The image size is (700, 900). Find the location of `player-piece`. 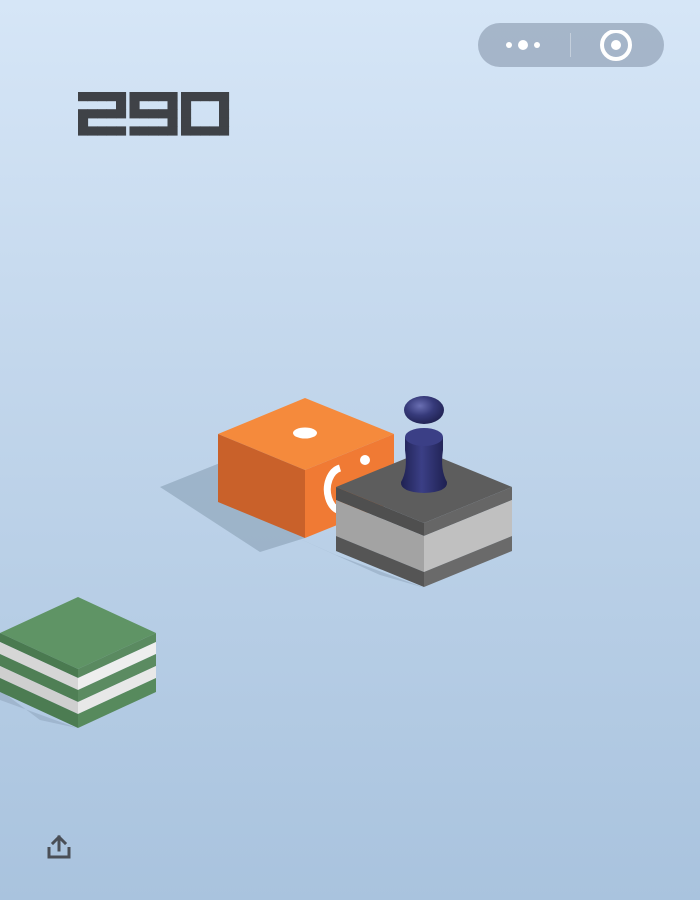

player-piece is located at coordinates (424, 444).